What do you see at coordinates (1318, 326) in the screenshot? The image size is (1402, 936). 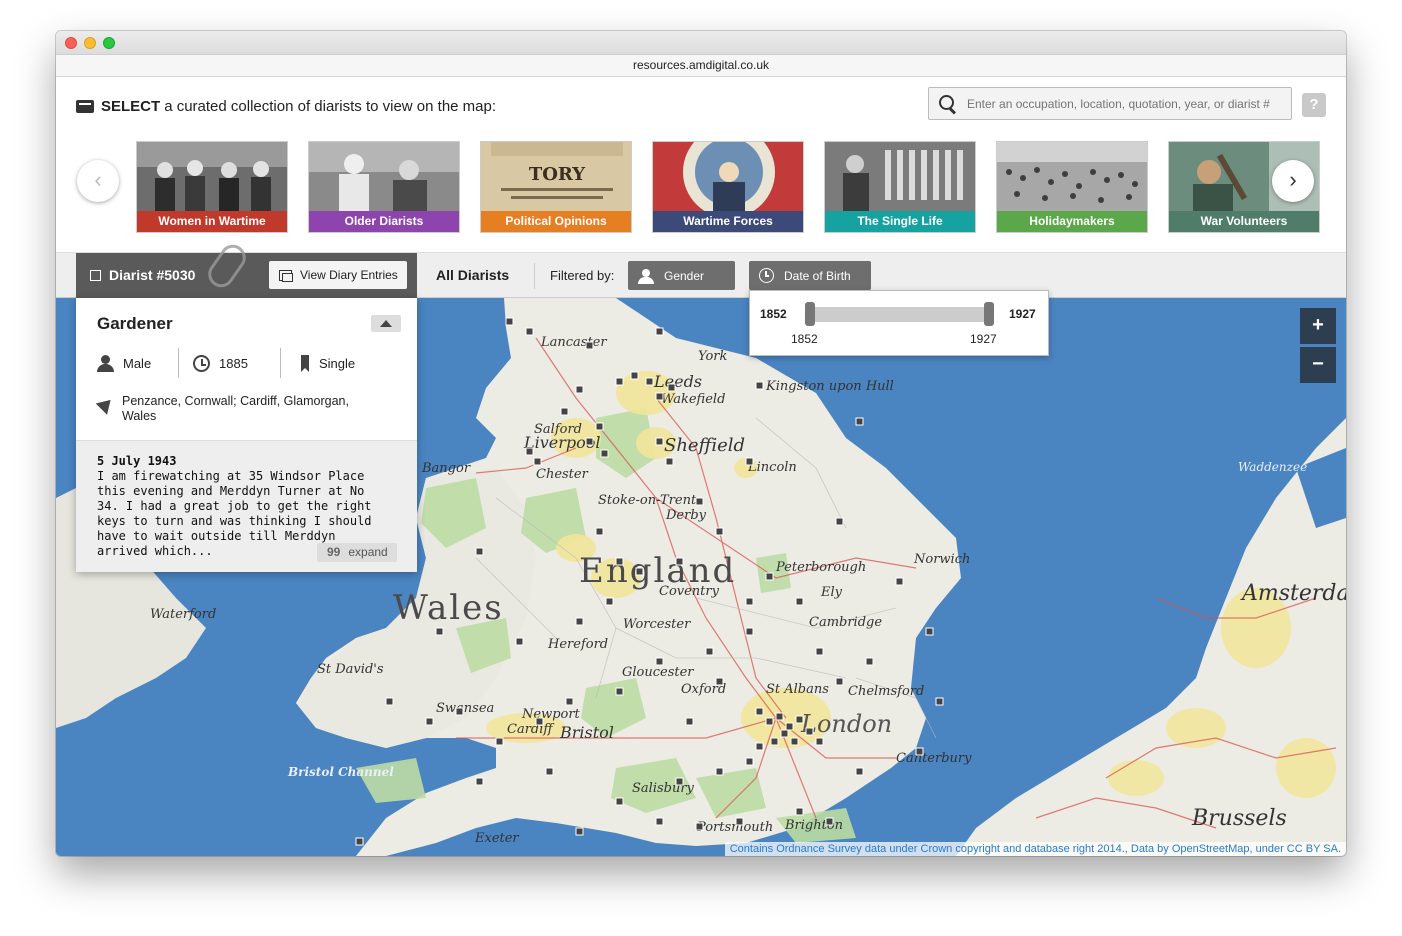 I see `zoom-in-button: +` at bounding box center [1318, 326].